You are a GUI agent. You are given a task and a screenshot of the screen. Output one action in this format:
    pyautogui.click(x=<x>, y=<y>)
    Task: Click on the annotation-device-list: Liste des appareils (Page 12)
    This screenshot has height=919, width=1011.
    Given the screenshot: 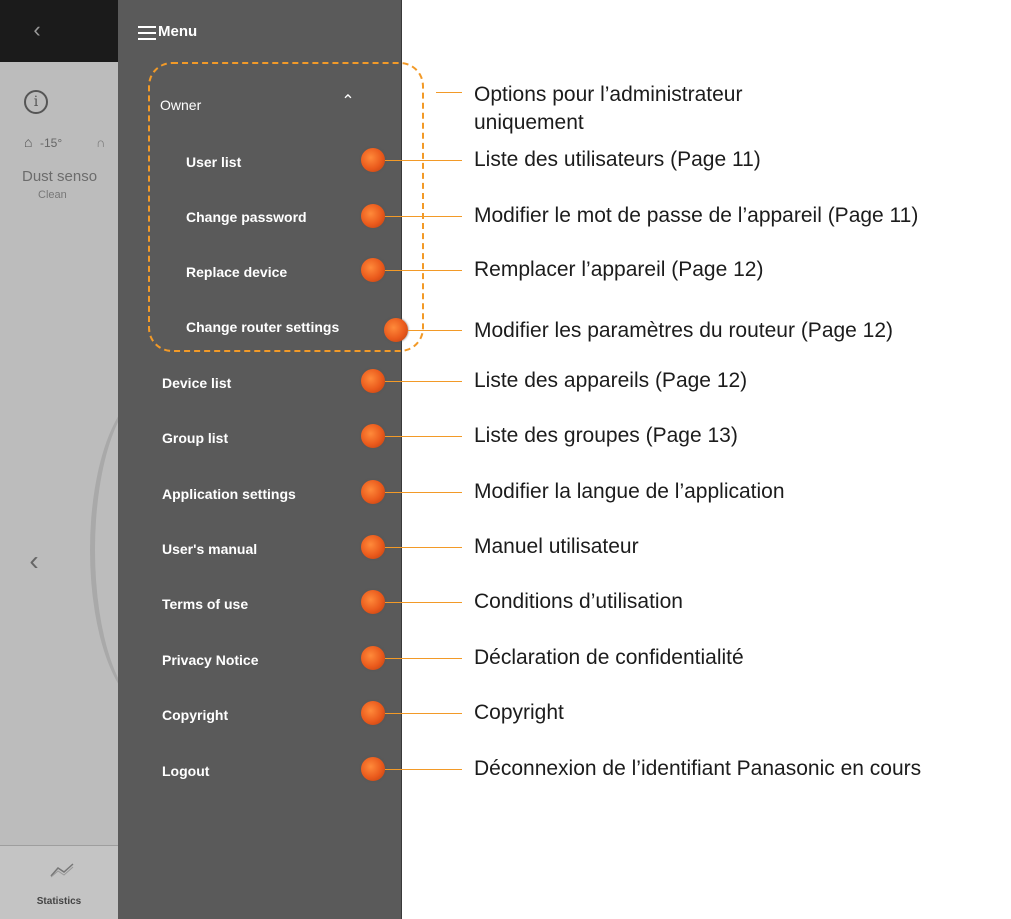 What is the action you would take?
    pyautogui.click(x=611, y=380)
    